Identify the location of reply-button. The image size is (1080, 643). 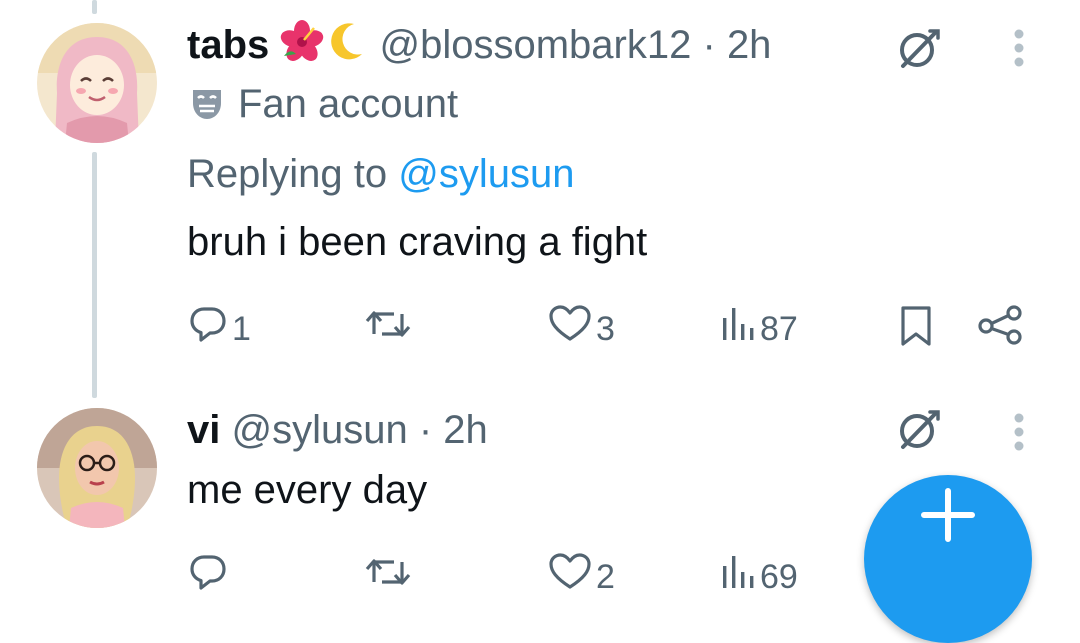
(210, 576).